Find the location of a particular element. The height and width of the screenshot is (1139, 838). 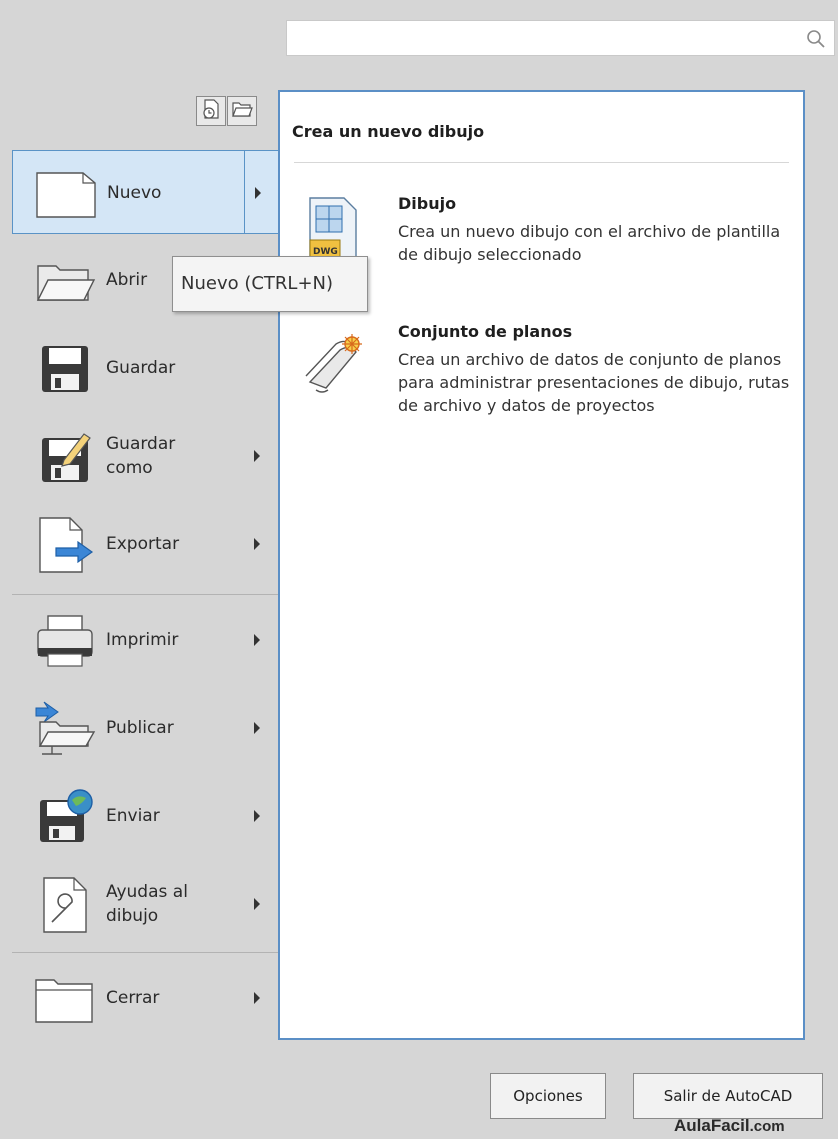

menu-item-guardar-como: Guardar como is located at coordinates (146, 456).